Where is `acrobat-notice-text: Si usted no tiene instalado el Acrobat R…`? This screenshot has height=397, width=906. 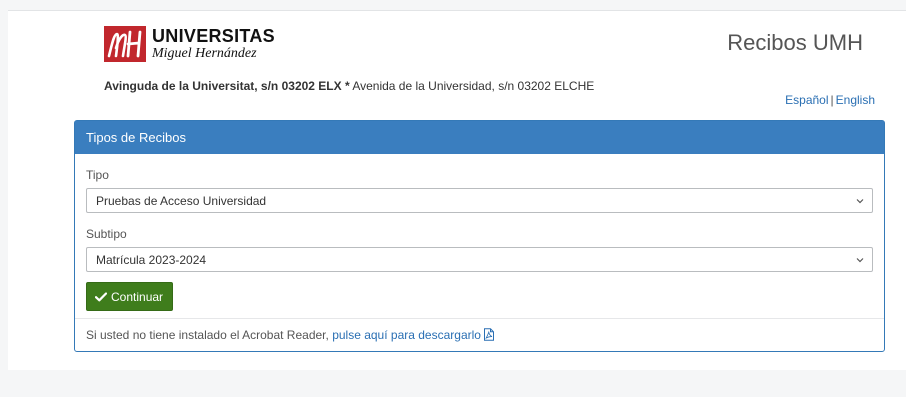 acrobat-notice-text: Si usted no tiene instalado el Acrobat R… is located at coordinates (207, 335).